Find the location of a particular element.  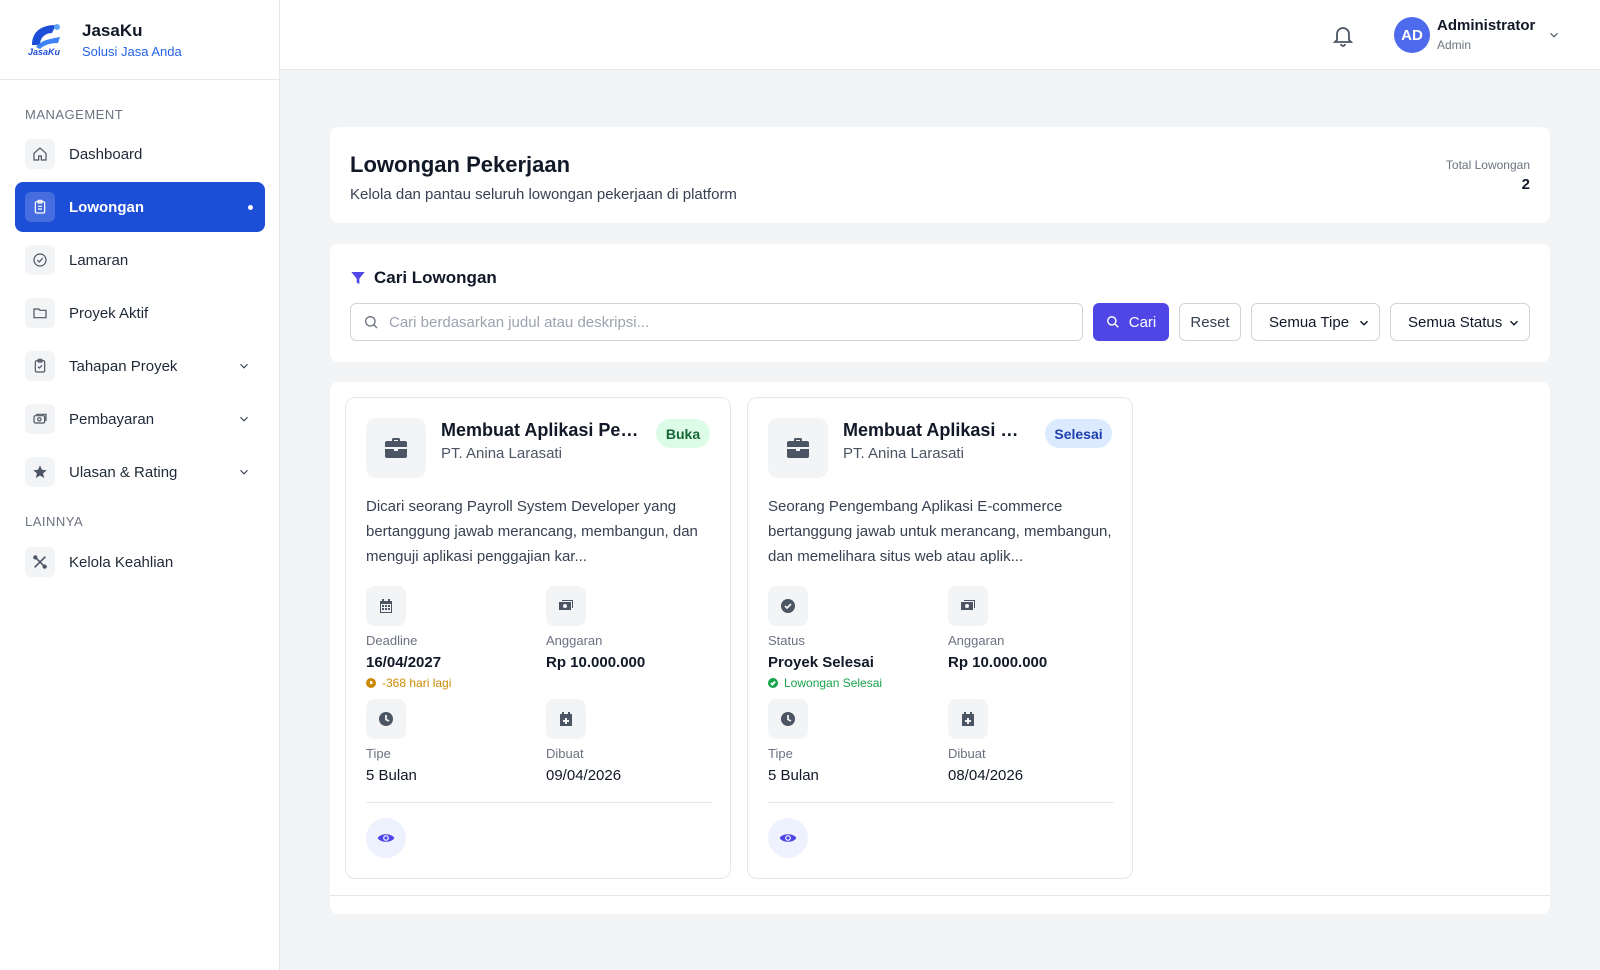

sidebar-item-tahapan-proyek: Tahapan Proyek is located at coordinates (140, 366).